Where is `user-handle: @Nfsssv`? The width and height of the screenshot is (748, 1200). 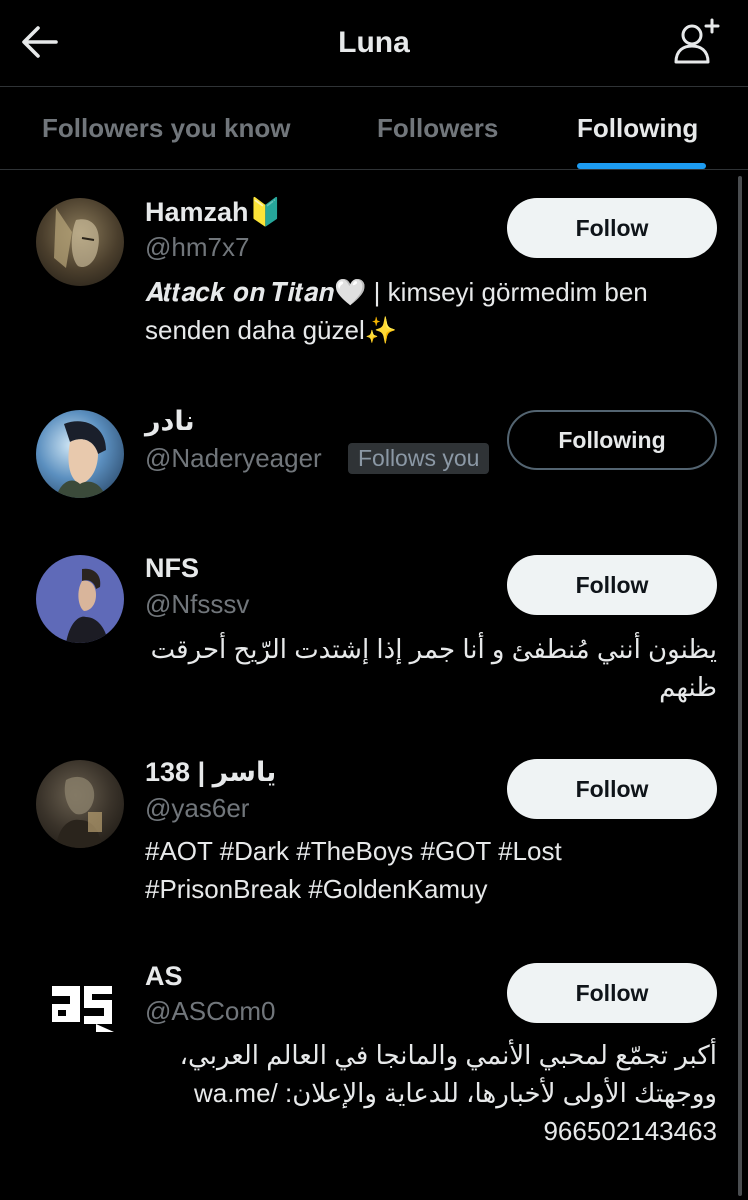
user-handle: @Nfsssv is located at coordinates (197, 604).